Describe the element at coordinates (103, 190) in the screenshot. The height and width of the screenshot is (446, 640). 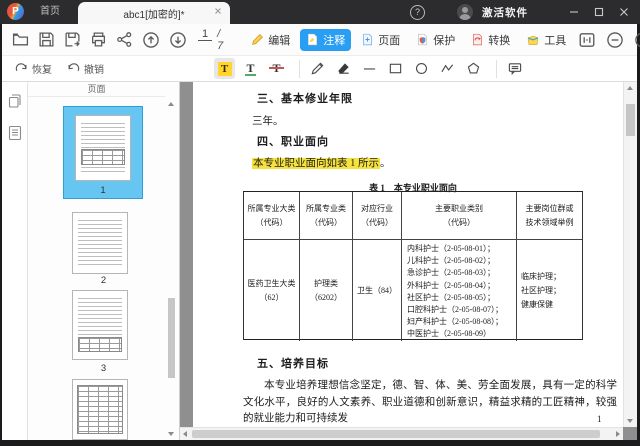
I see `thumbnail-1-label: 1` at that location.